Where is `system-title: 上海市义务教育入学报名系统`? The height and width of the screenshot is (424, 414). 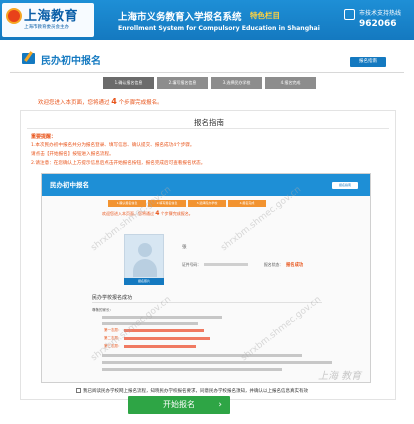
system-title: 上海市义务教育入学报名系统 is located at coordinates (180, 17).